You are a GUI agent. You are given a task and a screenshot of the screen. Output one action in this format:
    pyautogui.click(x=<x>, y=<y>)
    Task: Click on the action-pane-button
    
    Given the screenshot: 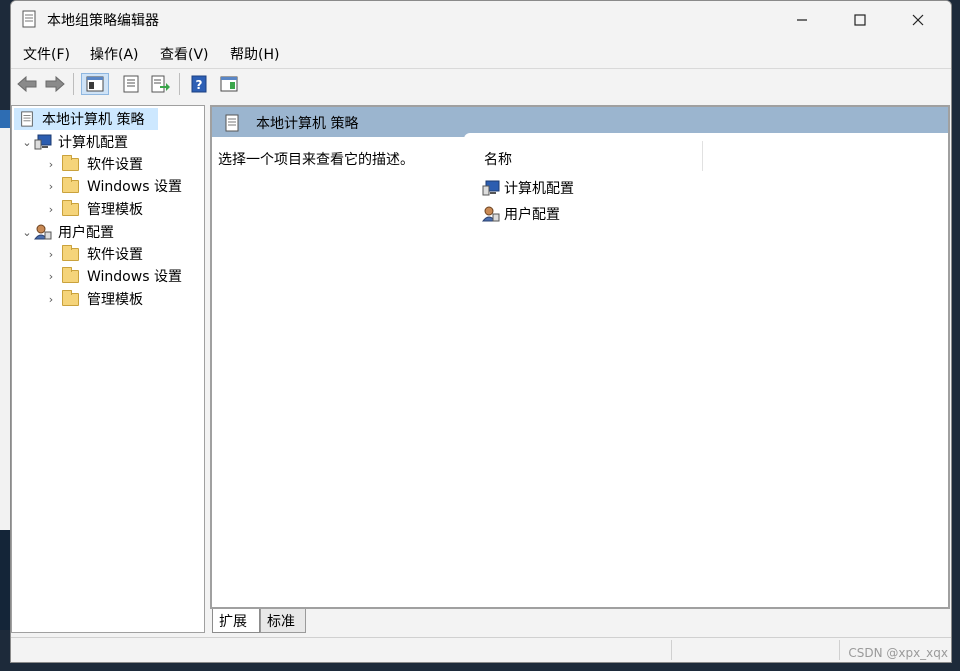 What is the action you would take?
    pyautogui.click(x=229, y=84)
    